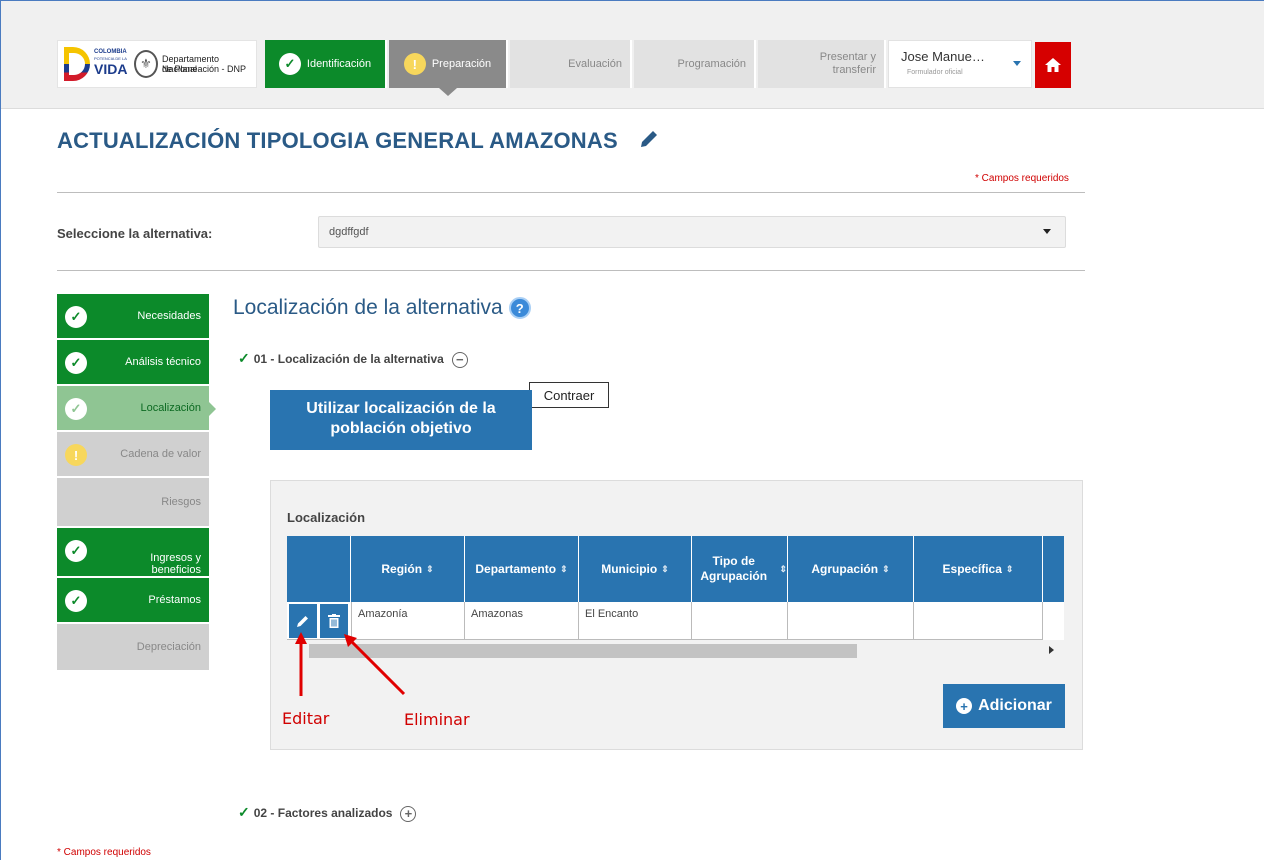 The width and height of the screenshot is (1264, 860). I want to click on sidebar-item-label: Cadena de valor, so click(160, 454).